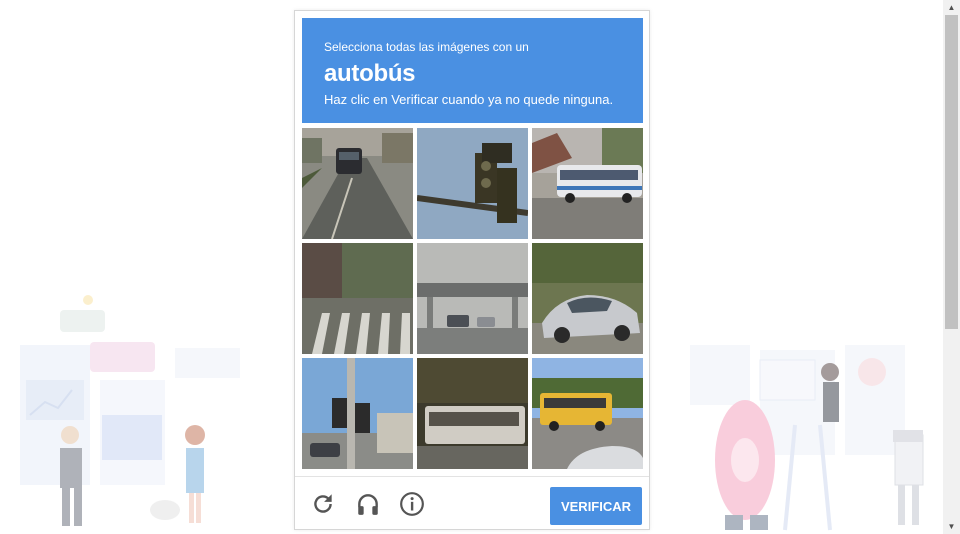 This screenshot has height=534, width=960. I want to click on scrollbar-thumb, so click(951, 172).